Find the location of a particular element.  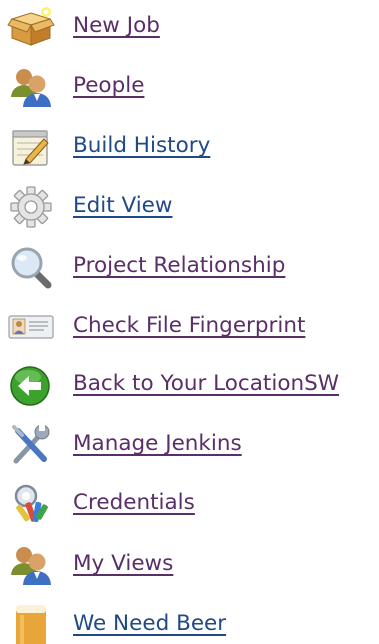

task-link-edit-view: Edit View is located at coordinates (123, 206).